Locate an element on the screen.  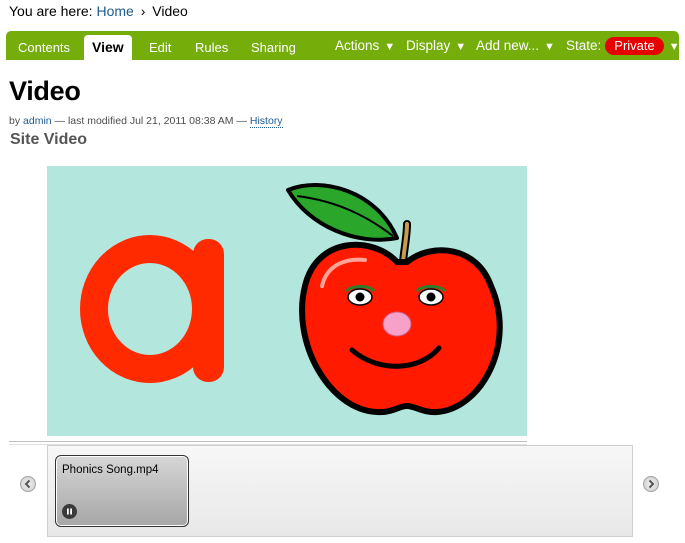
state-menu: State: Private ▼ is located at coordinates (623, 46).